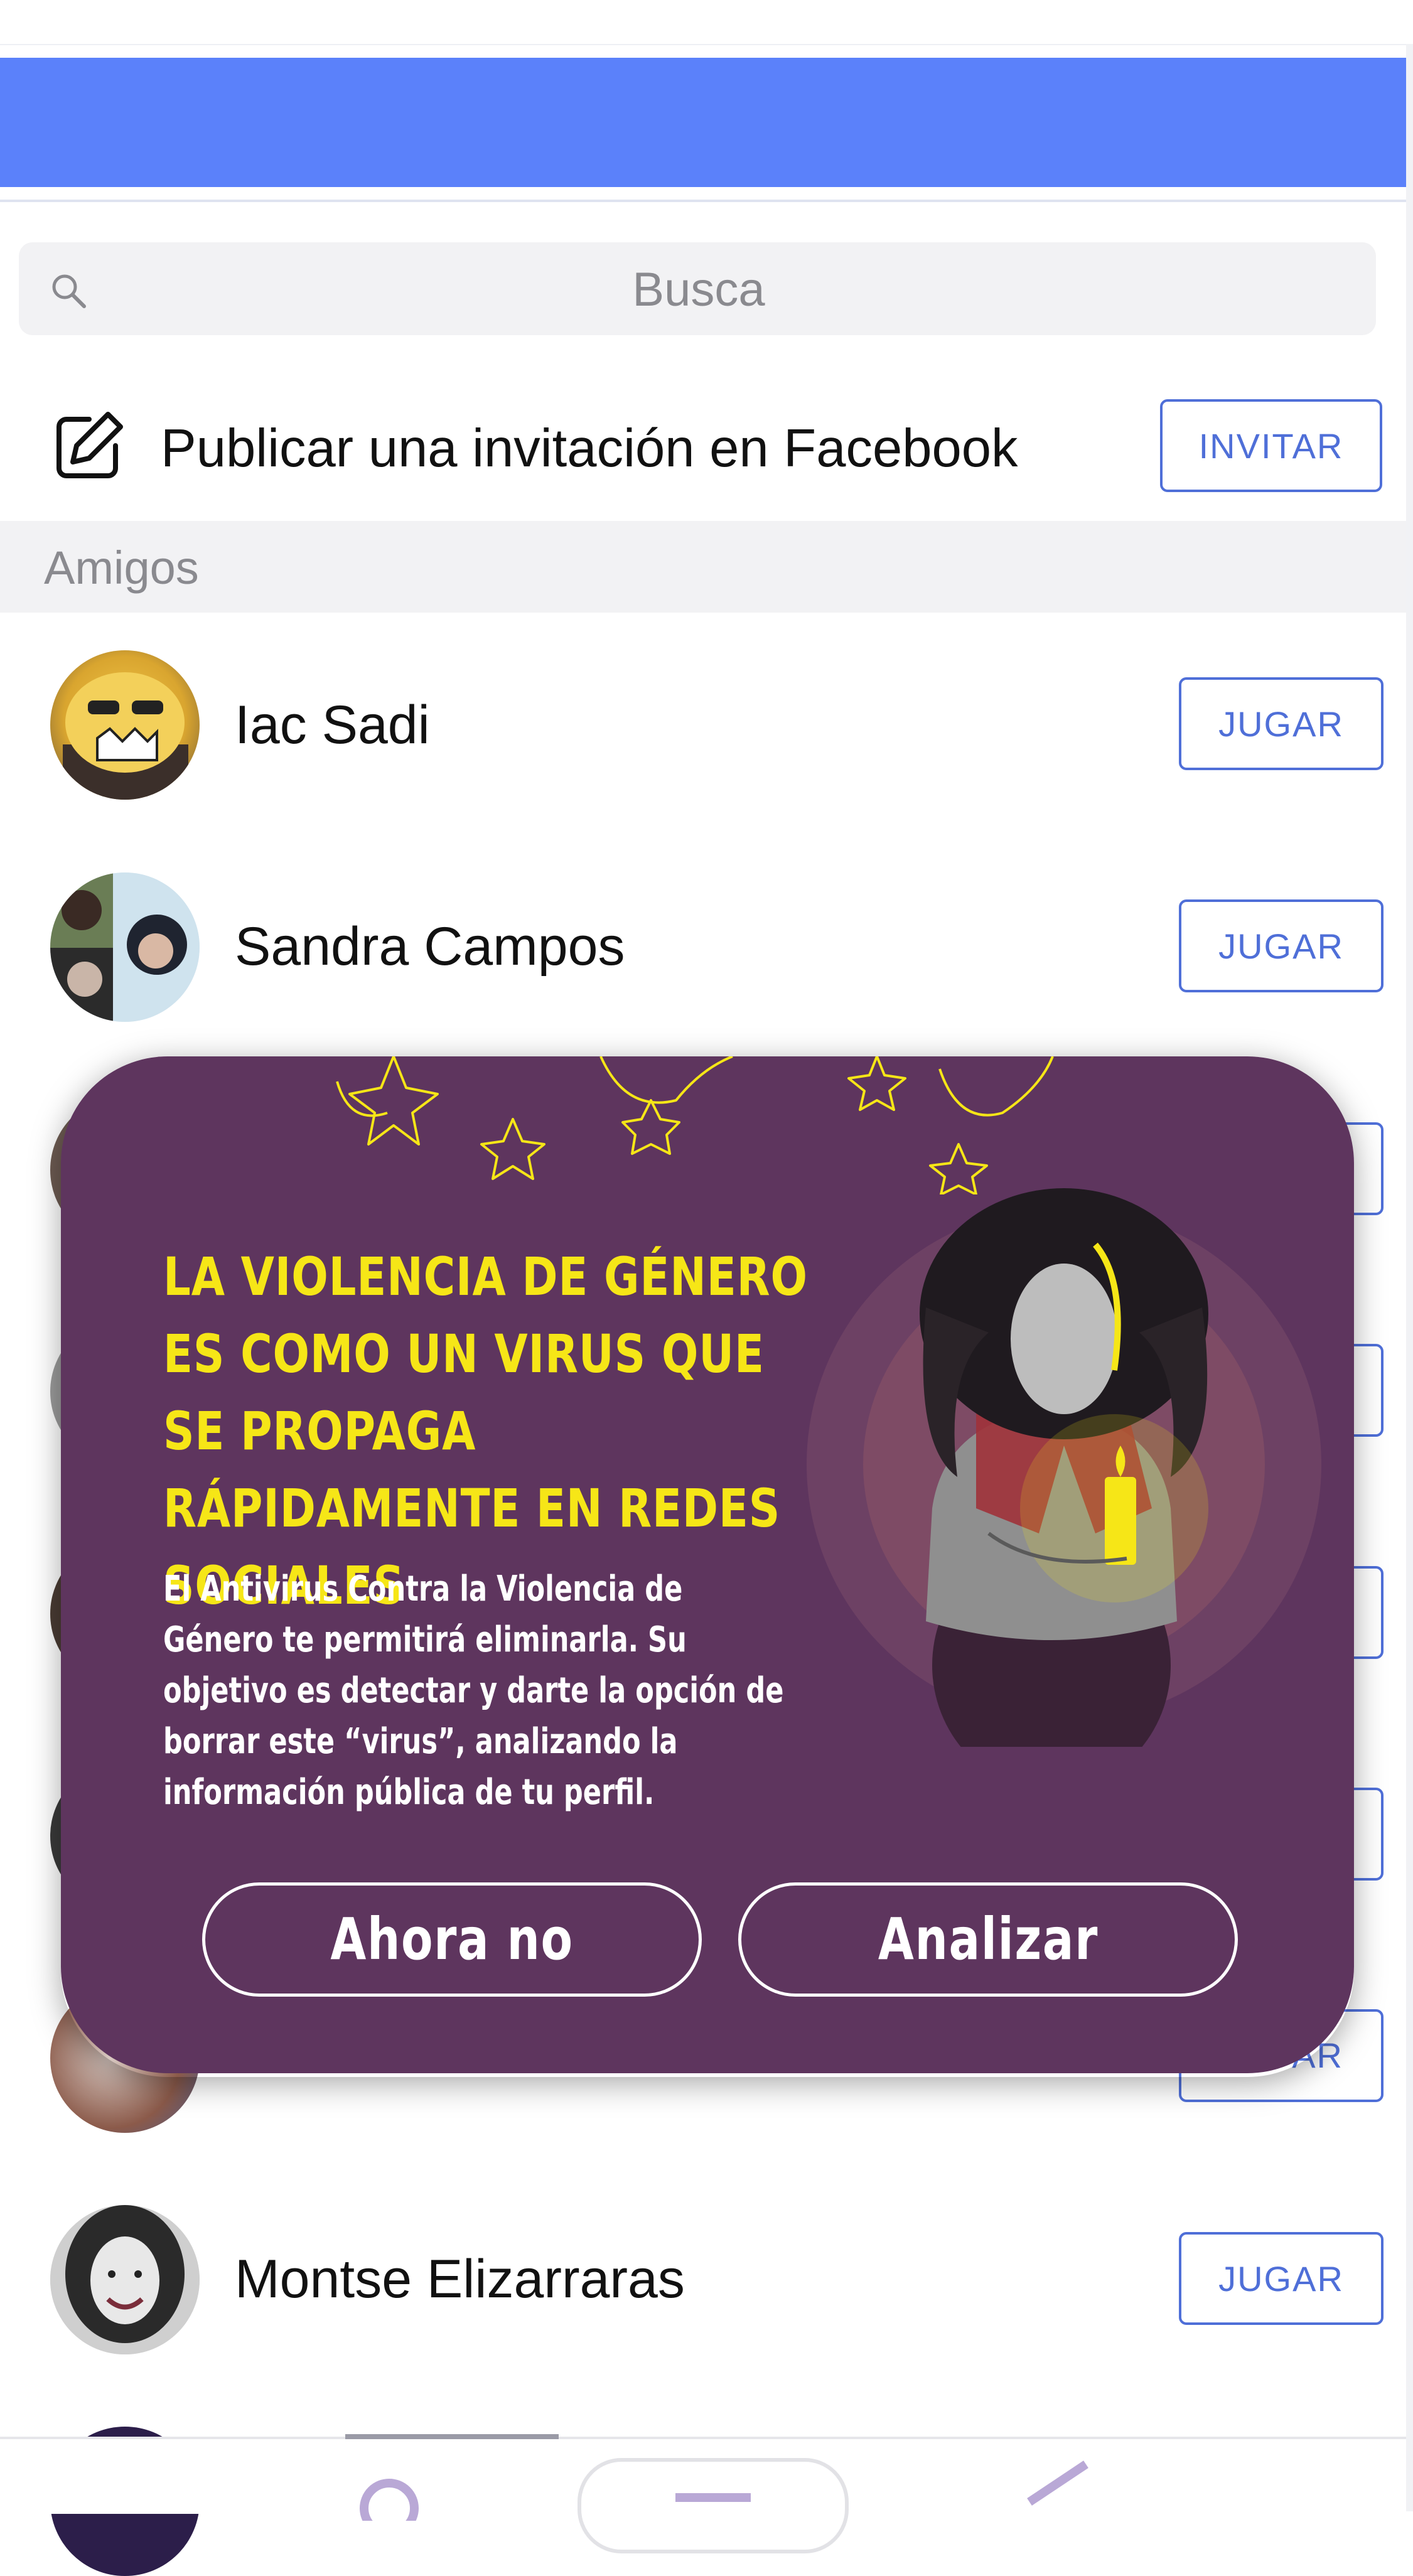 The width and height of the screenshot is (1413, 2576). I want to click on analyze-button: Analizar, so click(988, 1939).